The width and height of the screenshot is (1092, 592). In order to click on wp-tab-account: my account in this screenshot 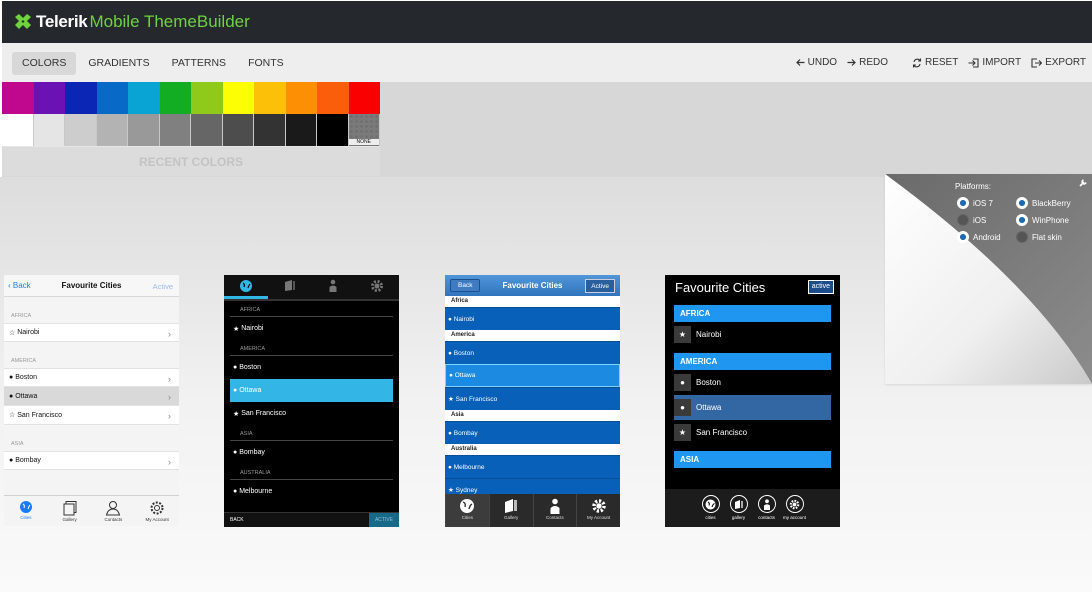, I will do `click(795, 508)`.